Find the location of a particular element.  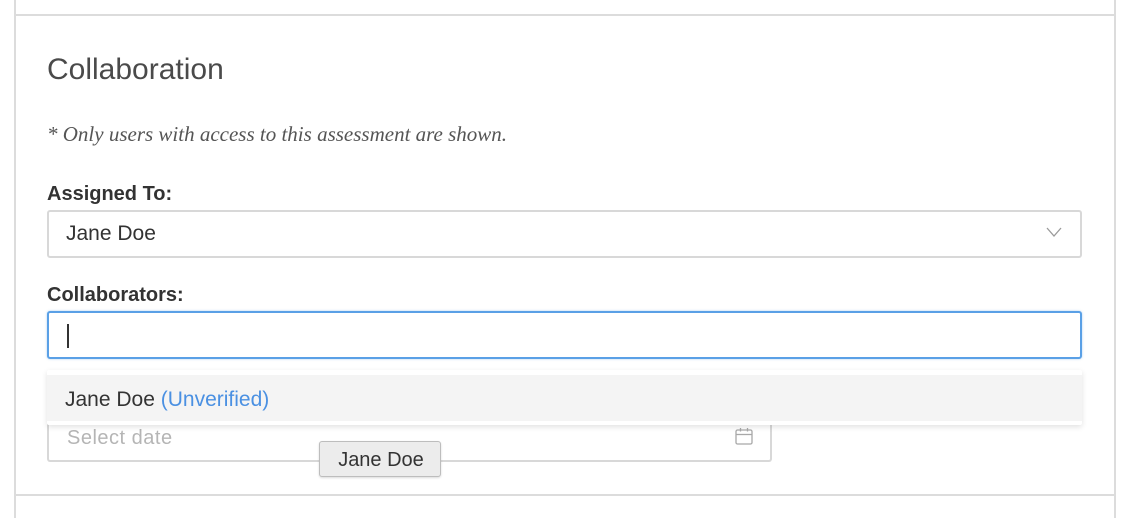

dropdown-option: Jane Doe (Unverified) is located at coordinates (564, 398).